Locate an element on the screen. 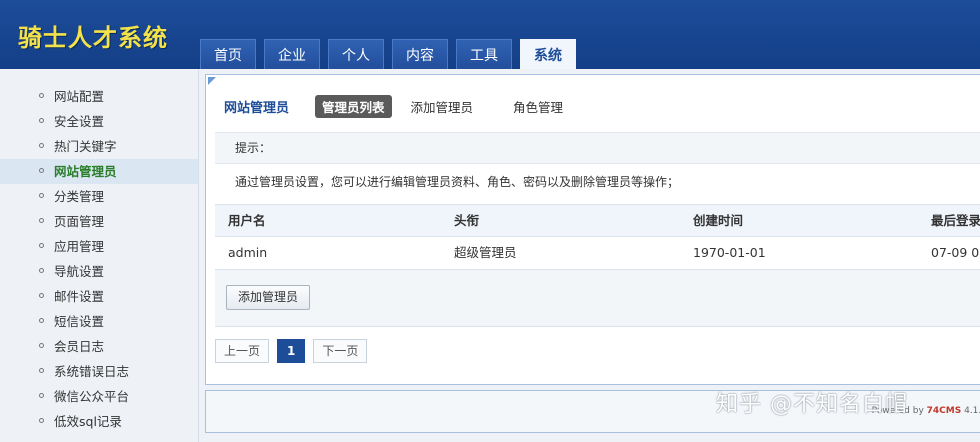 The image size is (980, 442). sidebar-item-security: 安全设置 is located at coordinates (99, 121).